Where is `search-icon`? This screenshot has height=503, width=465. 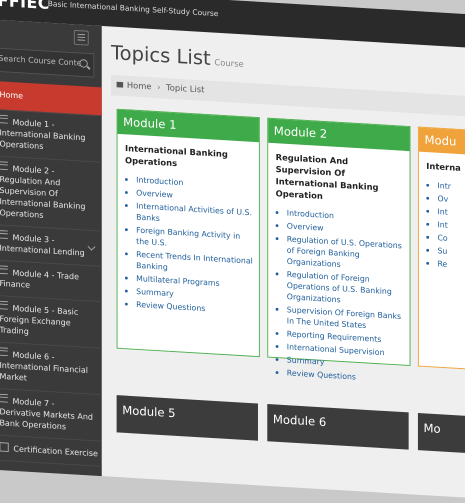 search-icon is located at coordinates (83, 63).